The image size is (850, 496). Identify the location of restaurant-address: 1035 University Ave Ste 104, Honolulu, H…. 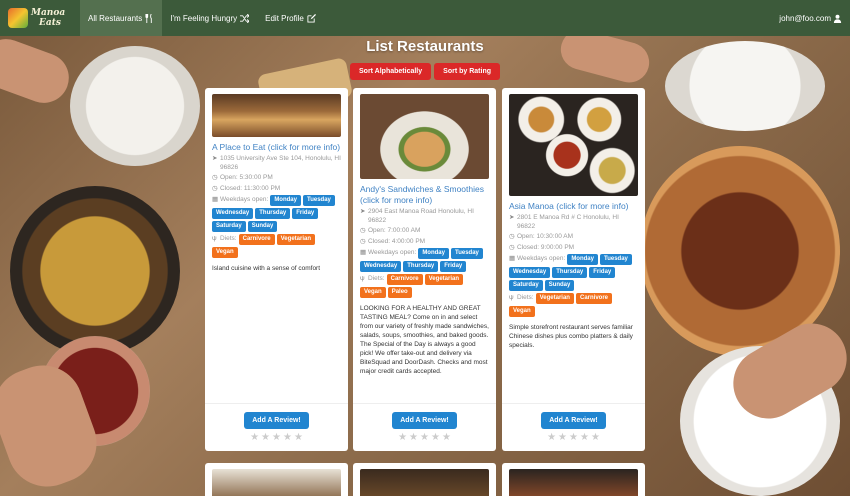
(280, 163).